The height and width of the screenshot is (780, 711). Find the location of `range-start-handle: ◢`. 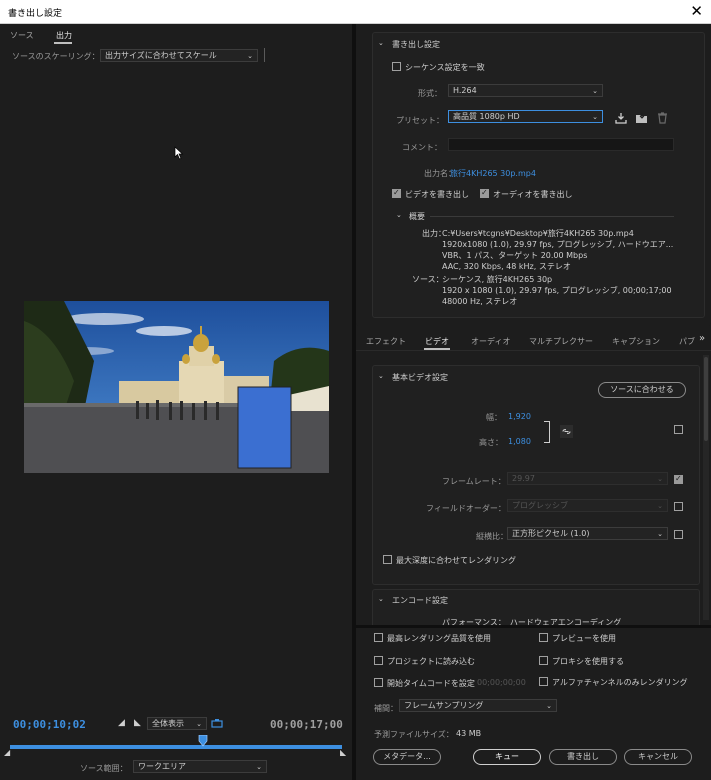

range-start-handle: ◢ is located at coordinates (7, 752).